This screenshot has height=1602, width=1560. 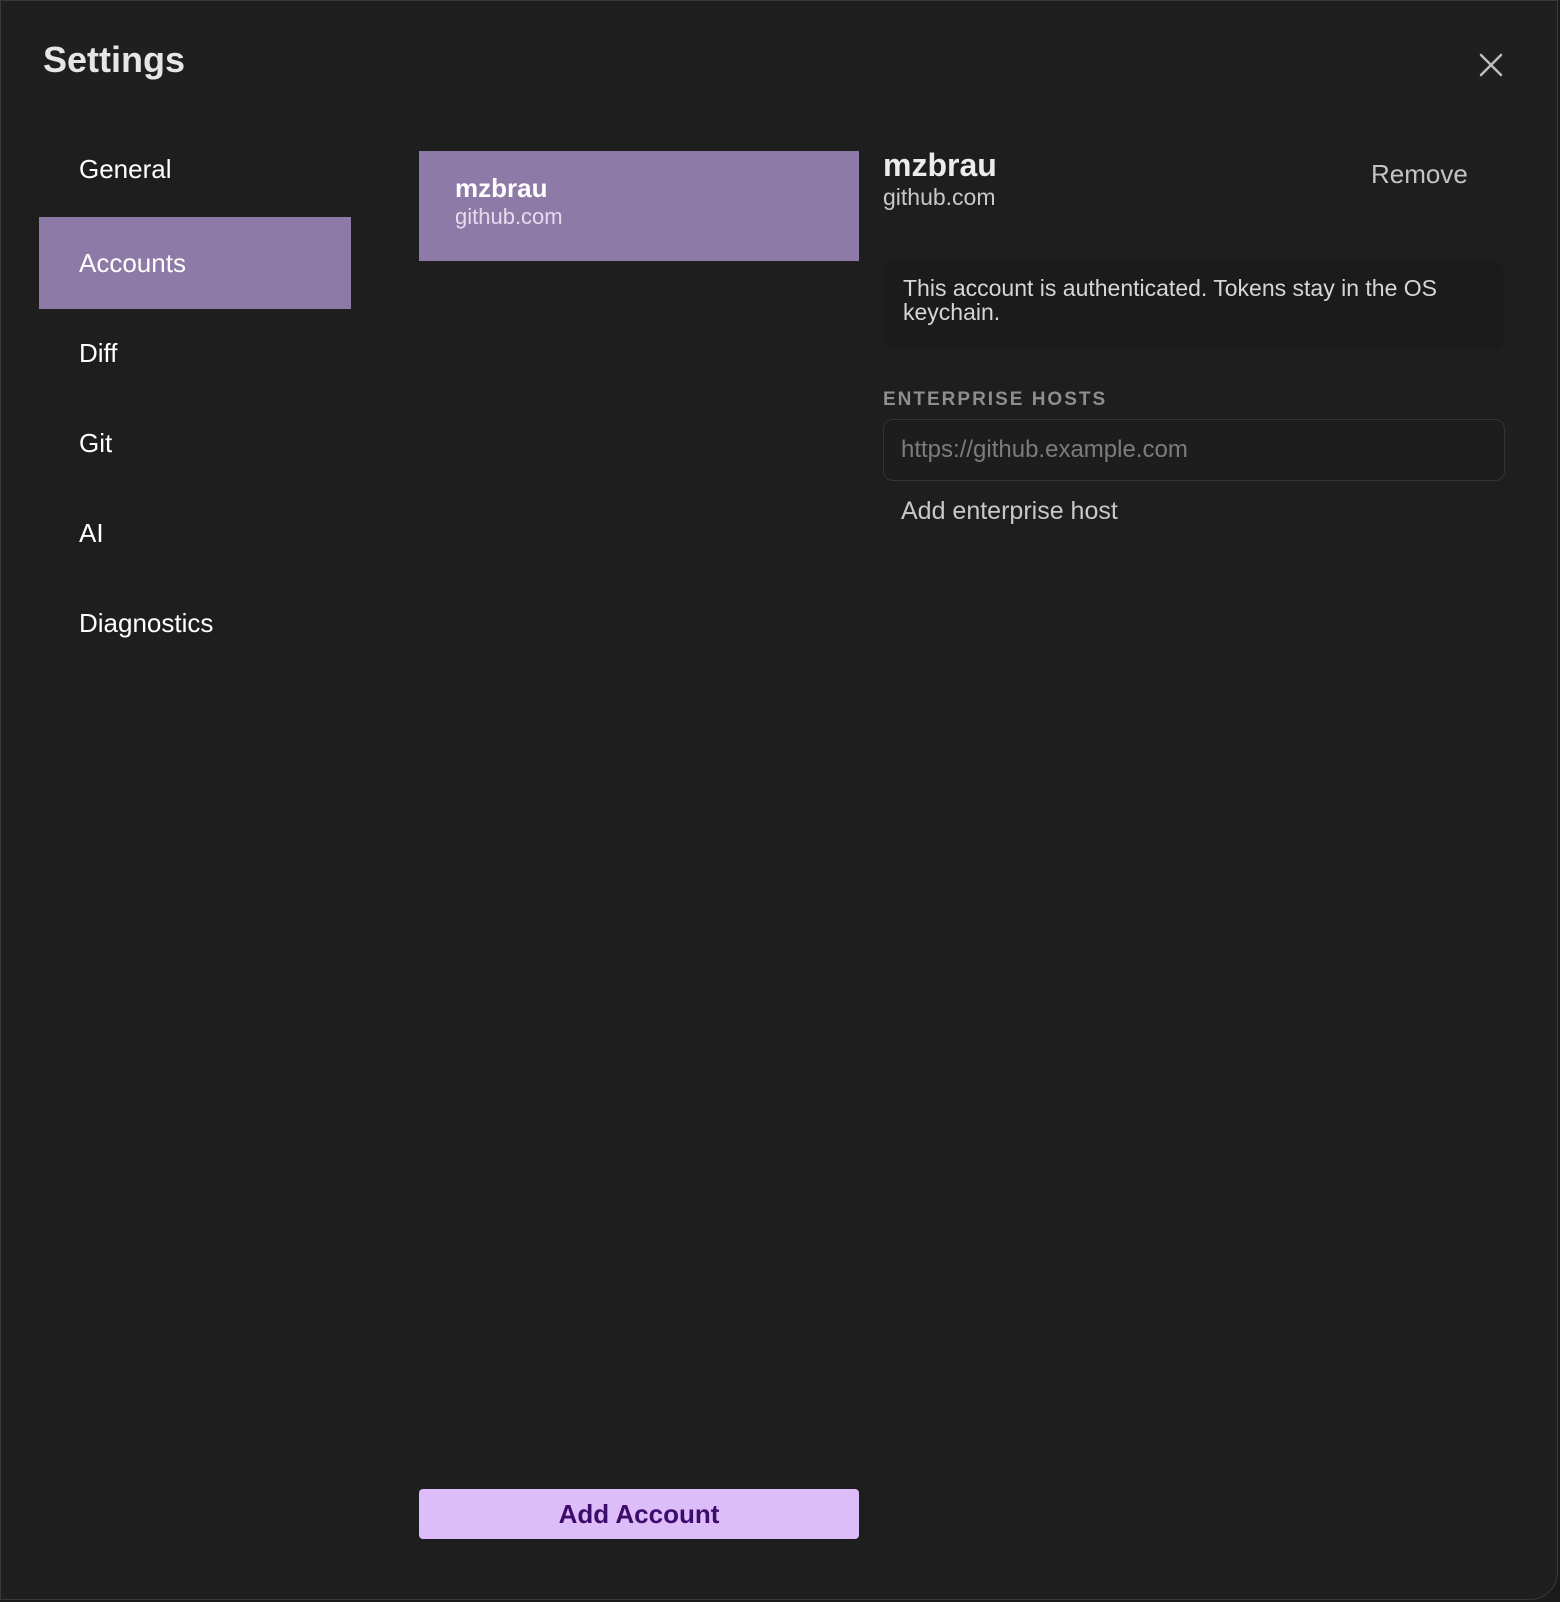 I want to click on close-button, so click(x=1491, y=65).